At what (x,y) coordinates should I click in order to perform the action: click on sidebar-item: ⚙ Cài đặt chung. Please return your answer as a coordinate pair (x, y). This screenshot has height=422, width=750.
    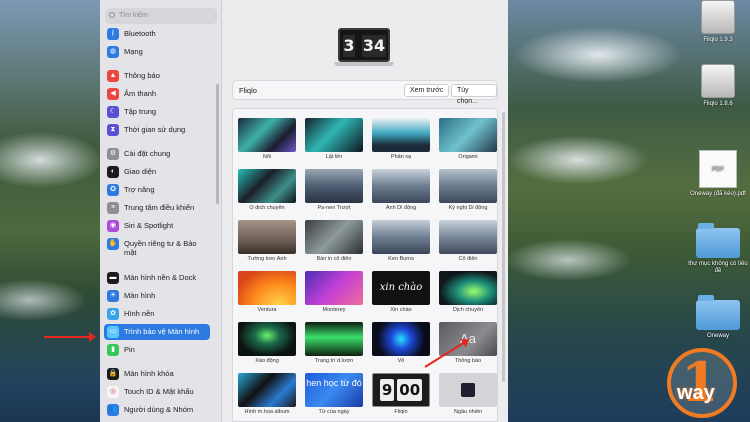
    Looking at the image, I should click on (157, 154).